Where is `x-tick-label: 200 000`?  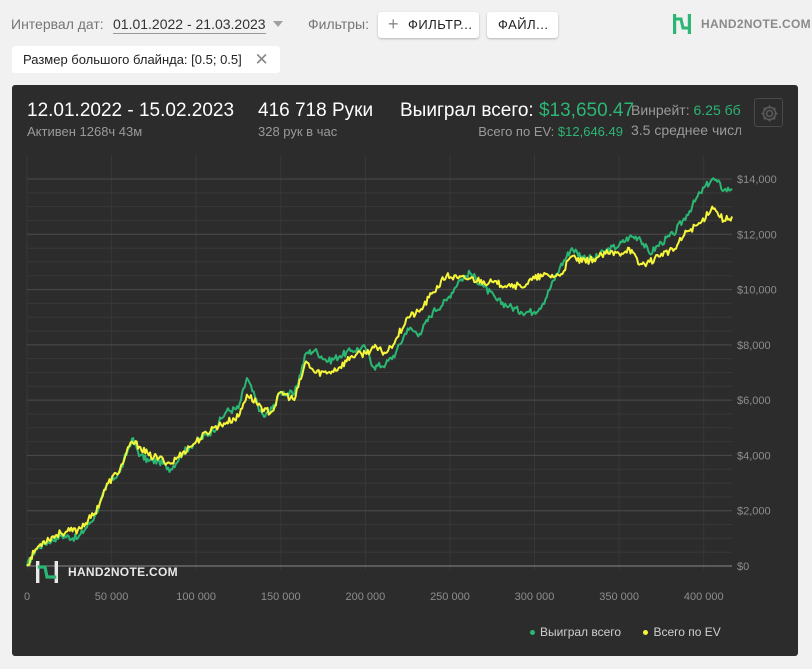 x-tick-label: 200 000 is located at coordinates (365, 597).